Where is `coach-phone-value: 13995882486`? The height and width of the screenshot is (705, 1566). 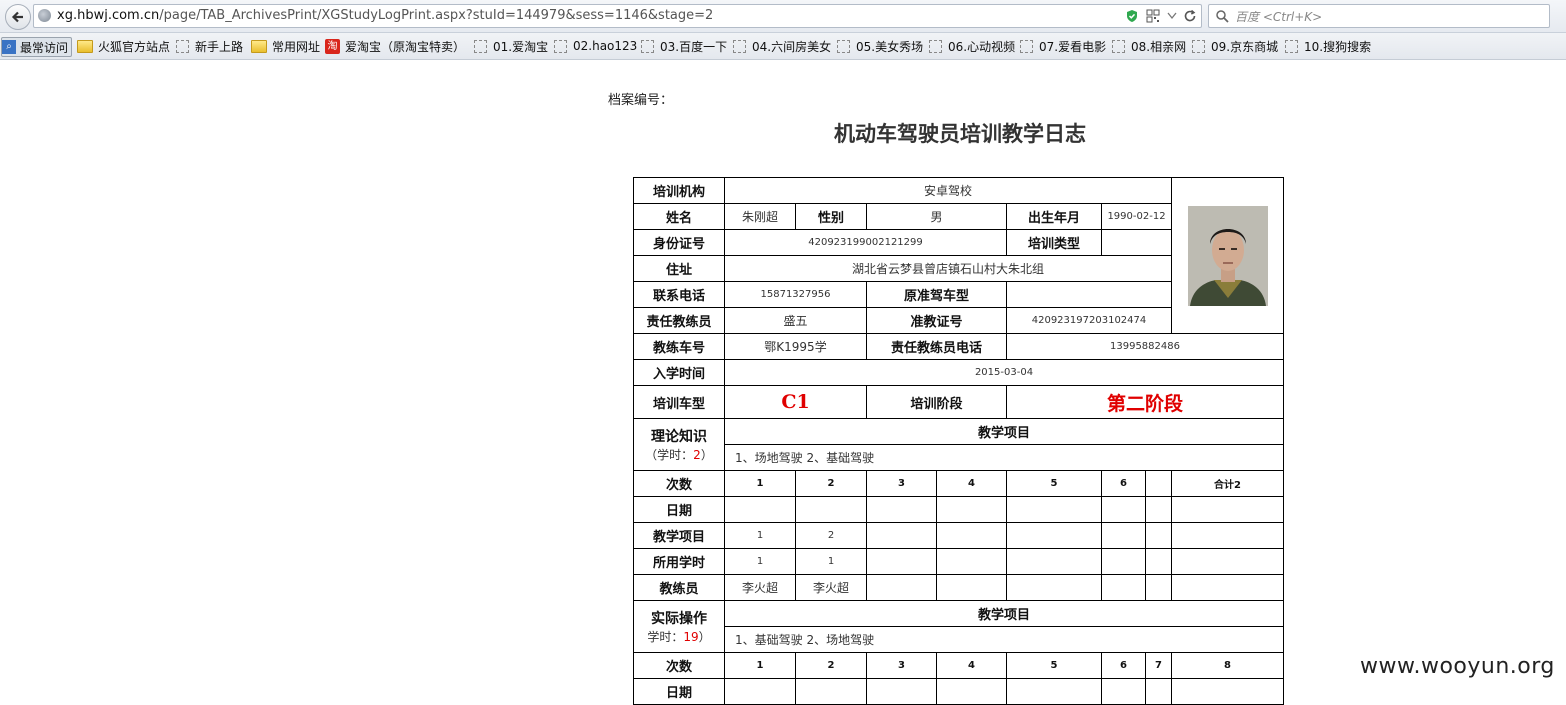 coach-phone-value: 13995882486 is located at coordinates (1145, 346).